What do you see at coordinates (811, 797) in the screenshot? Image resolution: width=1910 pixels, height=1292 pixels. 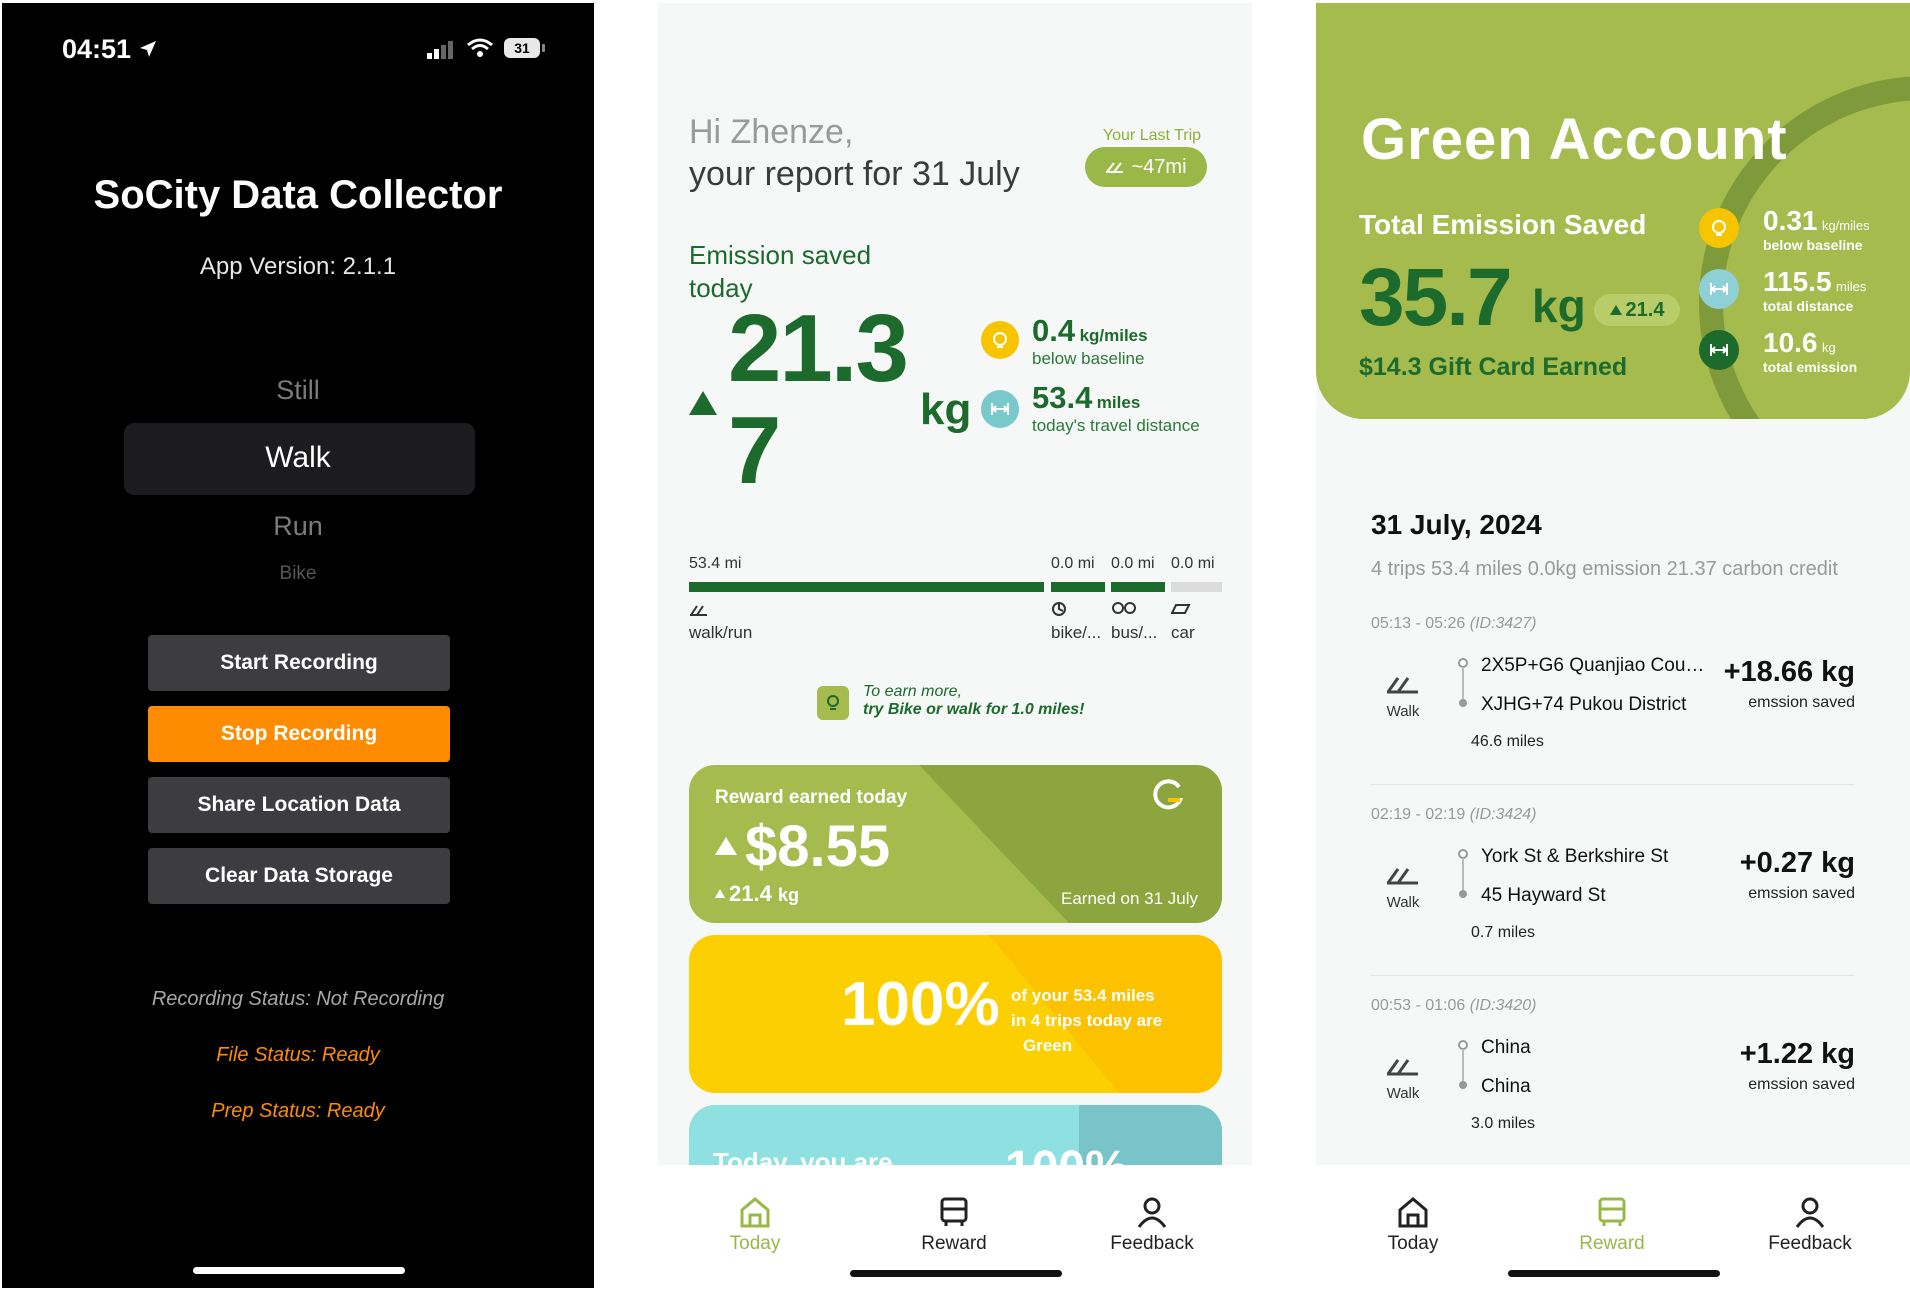 I see `reward-title: Reward earned today` at bounding box center [811, 797].